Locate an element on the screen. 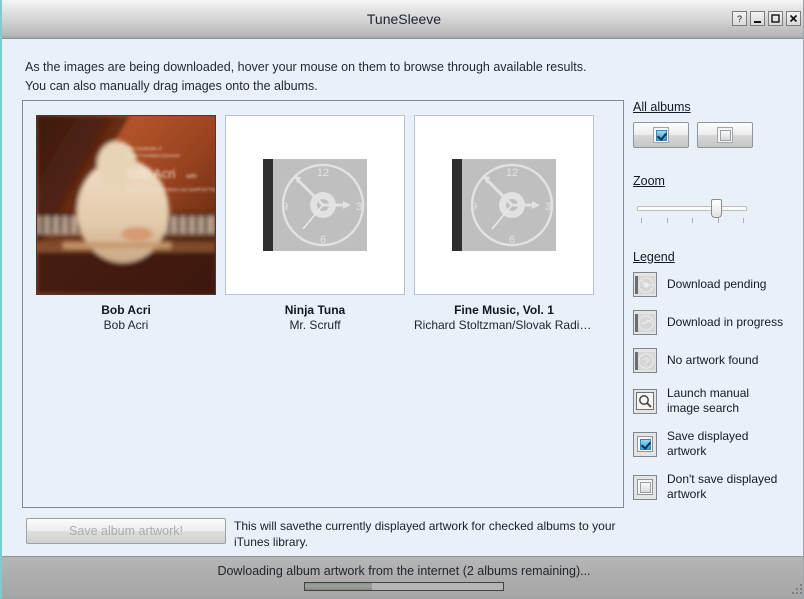 The width and height of the screenshot is (804, 599). help-button: ? is located at coordinates (739, 18).